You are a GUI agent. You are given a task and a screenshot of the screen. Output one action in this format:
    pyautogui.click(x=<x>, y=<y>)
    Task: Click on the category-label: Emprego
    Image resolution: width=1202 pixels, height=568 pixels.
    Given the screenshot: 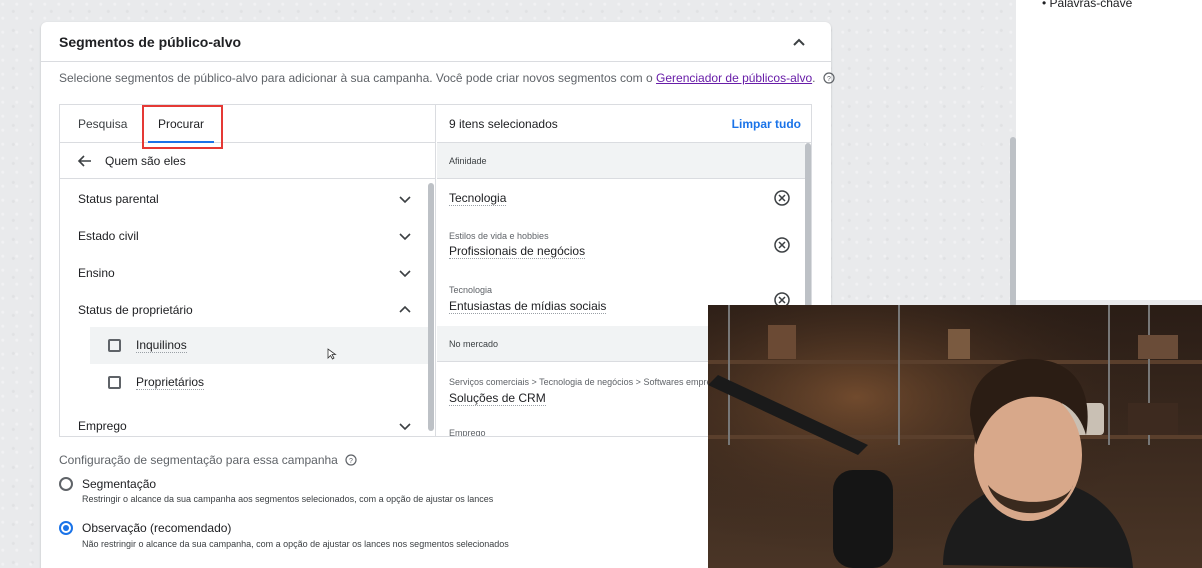 What is the action you would take?
    pyautogui.click(x=102, y=426)
    